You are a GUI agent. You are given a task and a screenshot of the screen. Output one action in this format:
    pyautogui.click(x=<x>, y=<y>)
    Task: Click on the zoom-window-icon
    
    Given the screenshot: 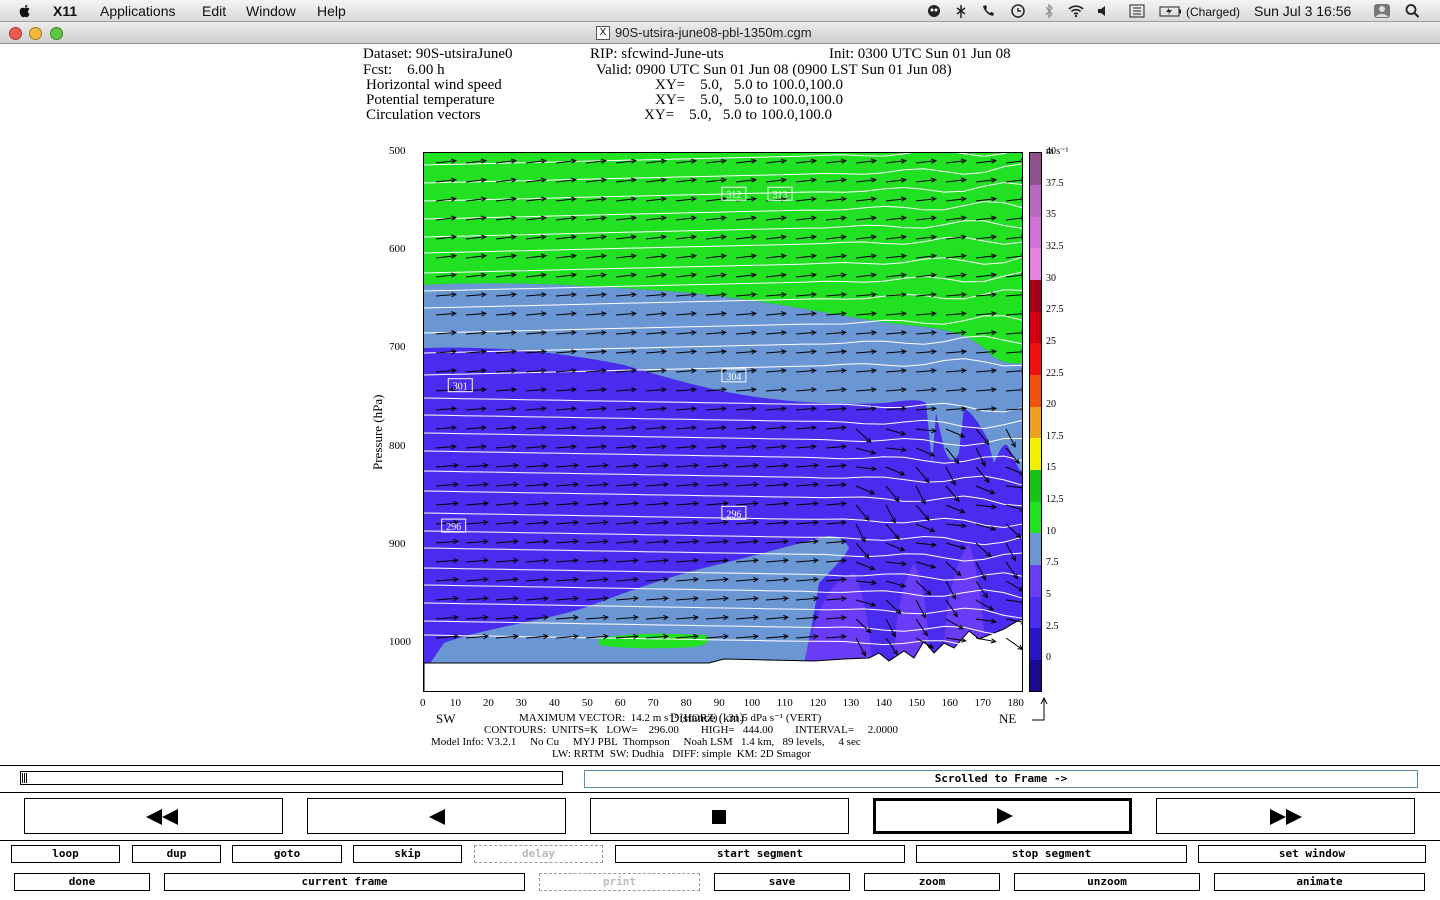 What is the action you would take?
    pyautogui.click(x=56, y=33)
    